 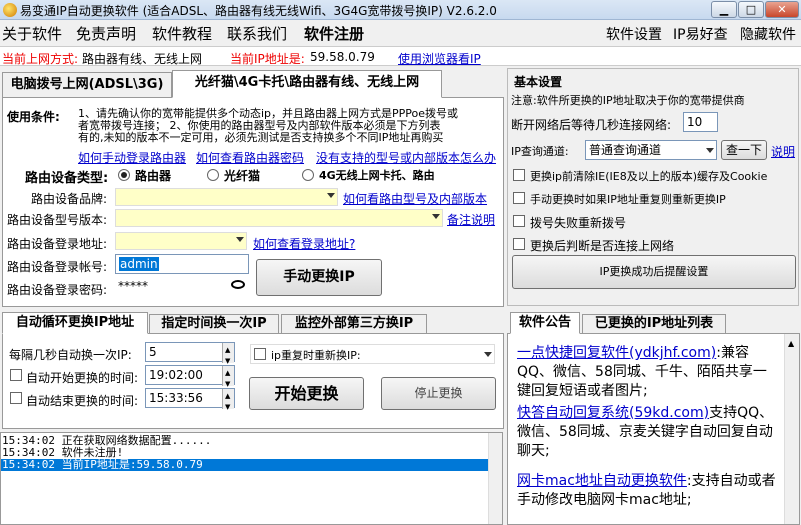 What do you see at coordinates (306, 393) in the screenshot?
I see `start-change-button: 开始更换` at bounding box center [306, 393].